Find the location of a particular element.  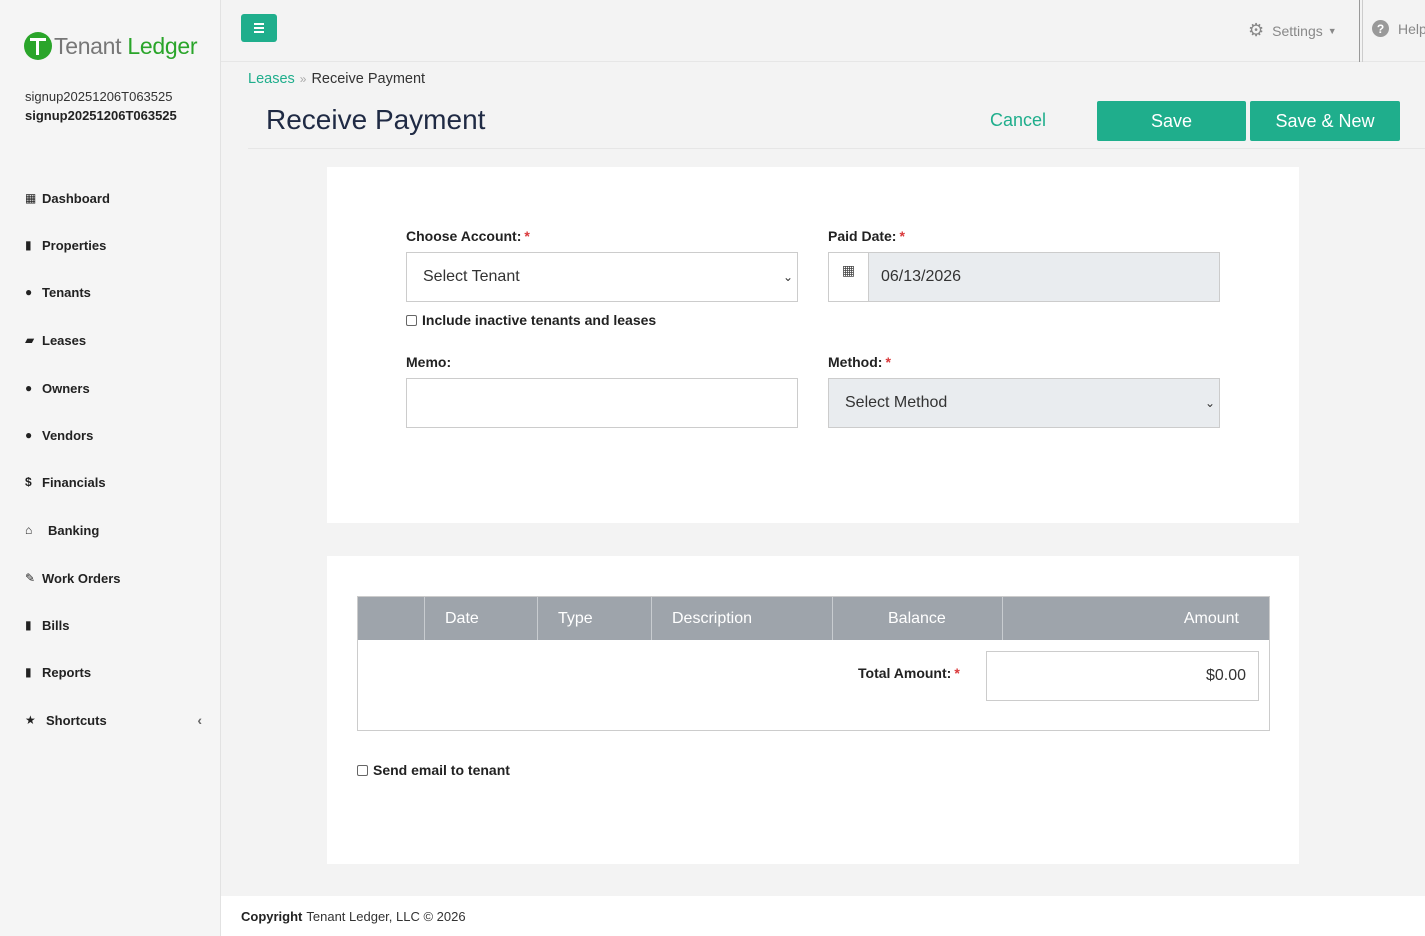

sidebar-item-label: Owners is located at coordinates (66, 388).